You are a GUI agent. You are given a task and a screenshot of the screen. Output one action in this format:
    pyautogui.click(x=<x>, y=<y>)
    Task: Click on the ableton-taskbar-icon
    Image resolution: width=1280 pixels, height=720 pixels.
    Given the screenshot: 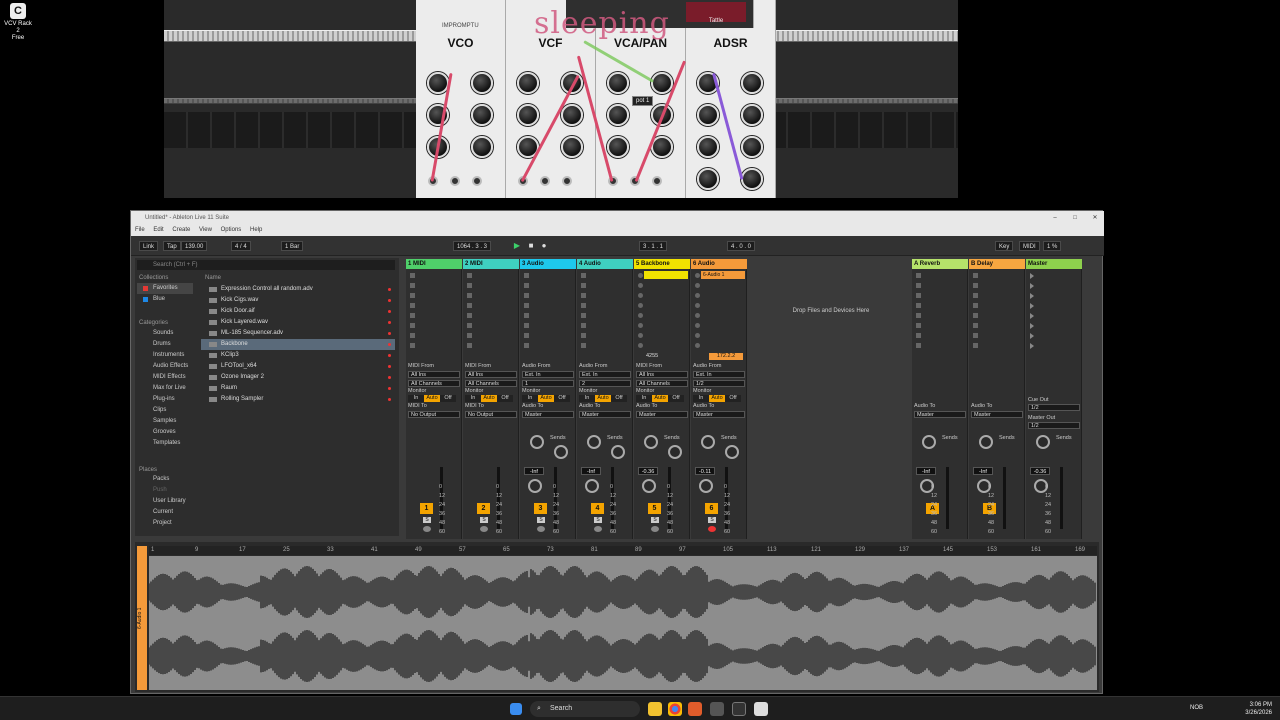 What is the action you would take?
    pyautogui.click(x=739, y=709)
    